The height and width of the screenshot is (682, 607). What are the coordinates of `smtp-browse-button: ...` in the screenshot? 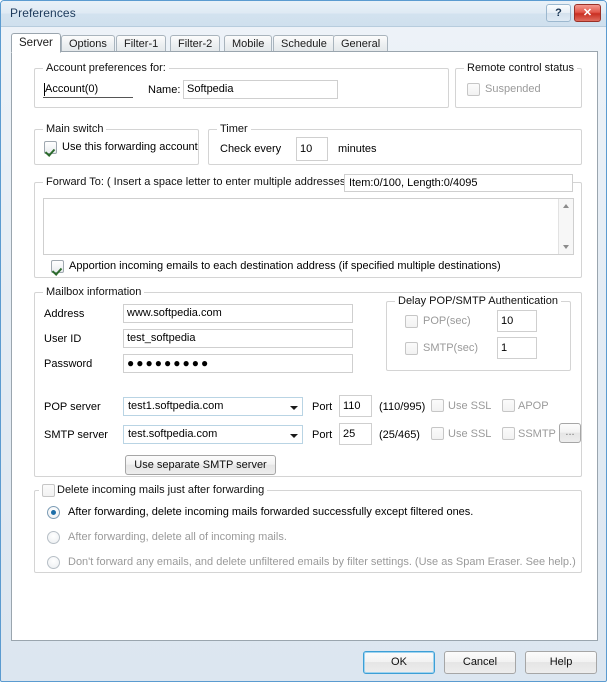 It's located at (570, 433).